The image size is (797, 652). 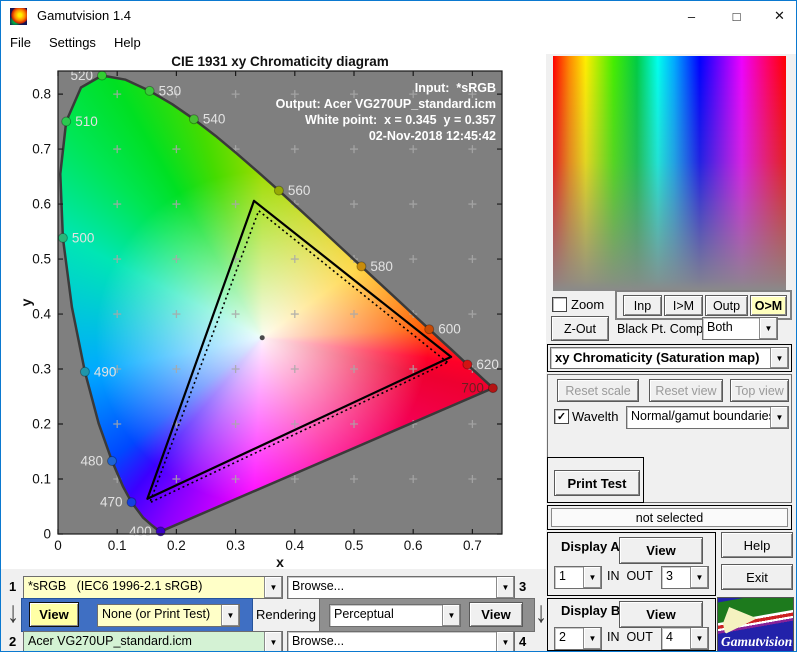 What do you see at coordinates (280, 61) in the screenshot?
I see `chart-title: CIE 1931 xy Chromaticity diagram` at bounding box center [280, 61].